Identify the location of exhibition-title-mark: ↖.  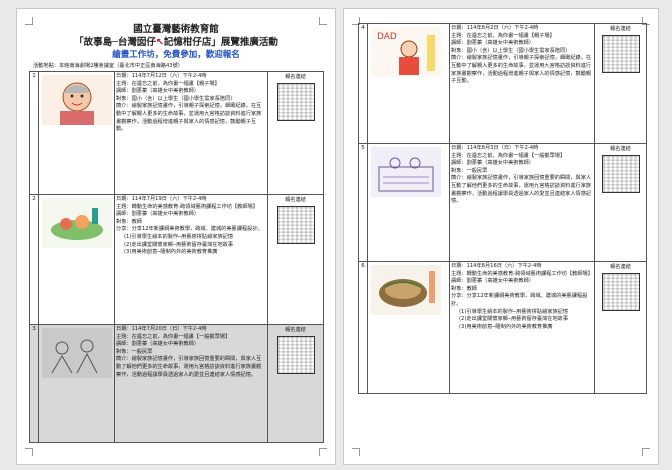
(159, 42).